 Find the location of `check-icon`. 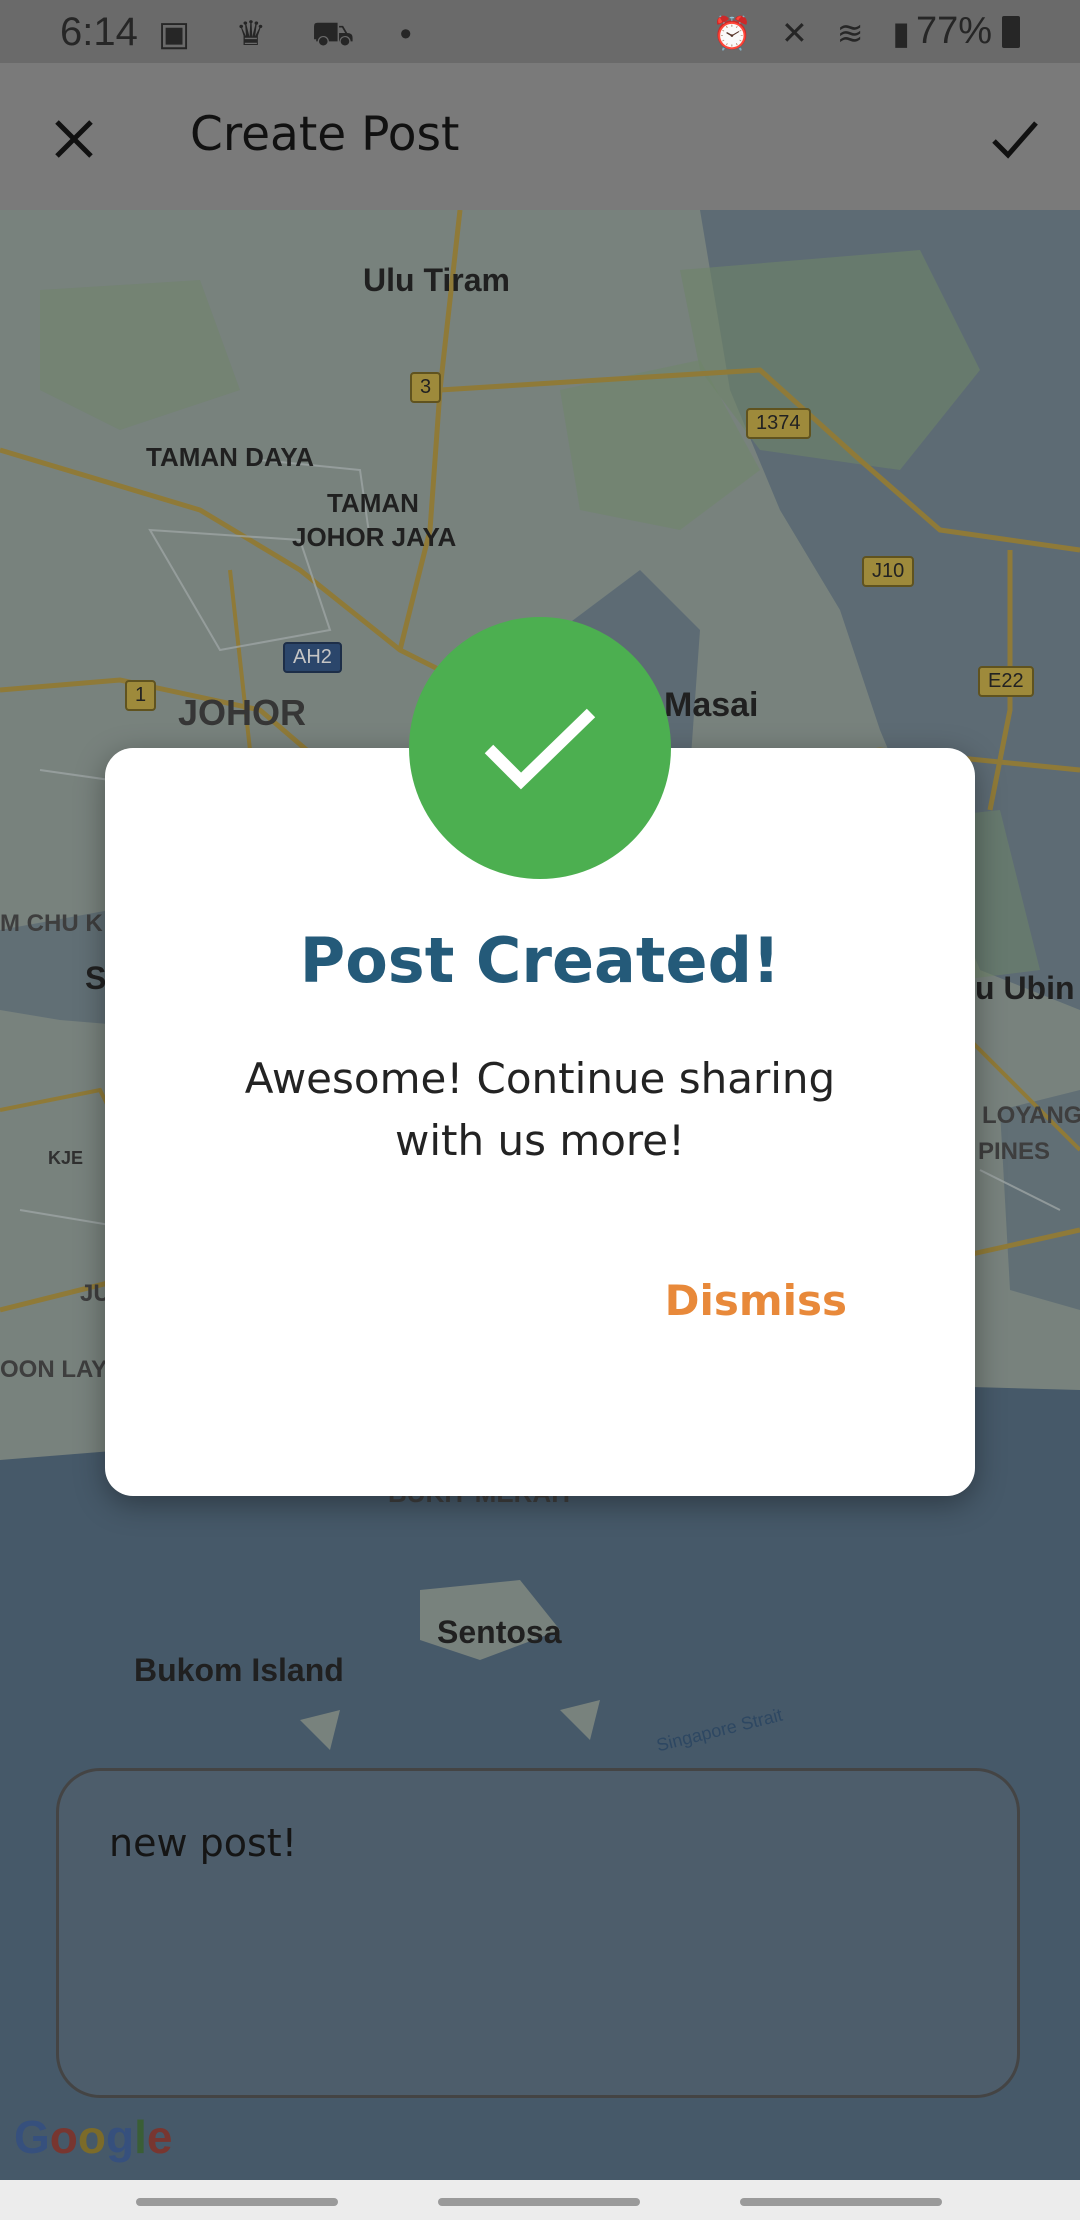

check-icon is located at coordinates (1015, 138).